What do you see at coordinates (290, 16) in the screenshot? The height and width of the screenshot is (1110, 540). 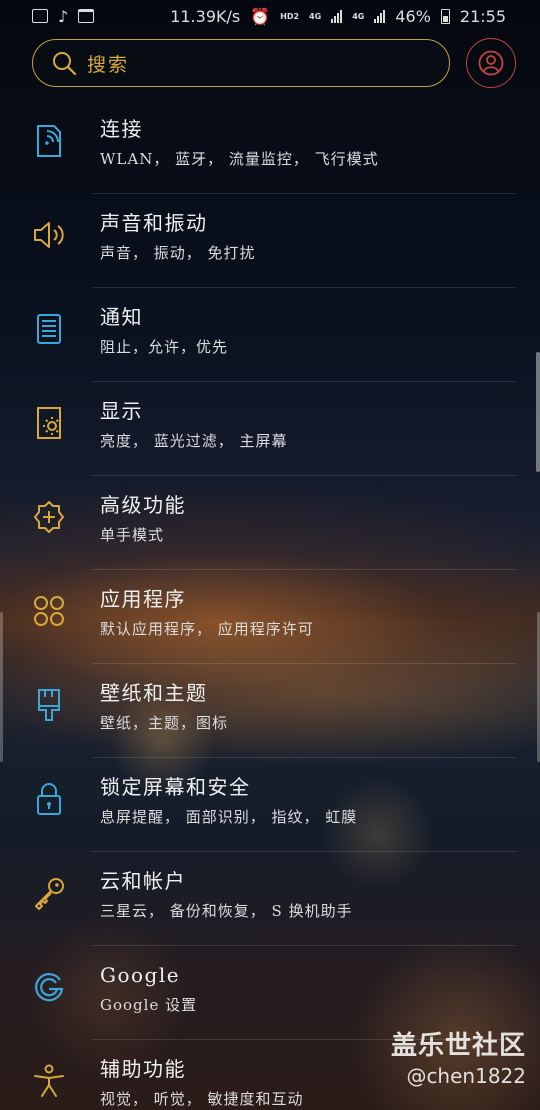 I see `hd-voice-label: HD2` at bounding box center [290, 16].